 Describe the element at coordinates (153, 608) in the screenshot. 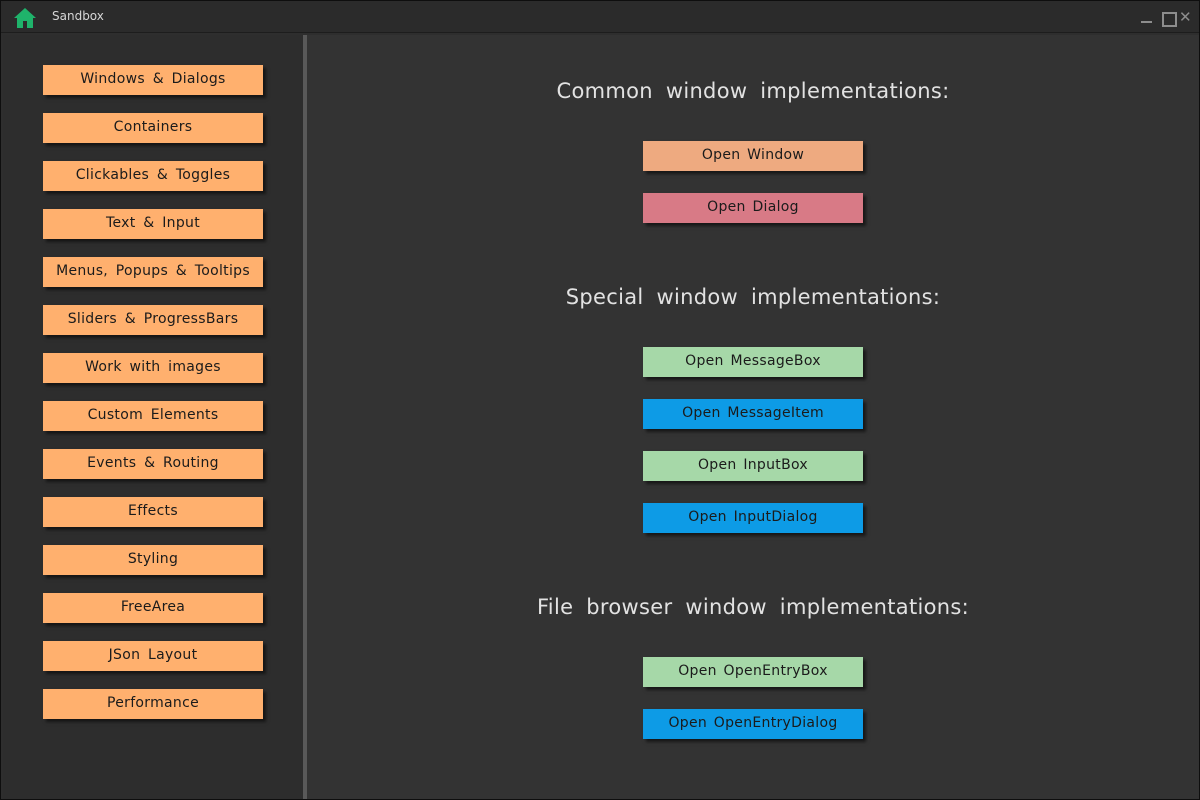

I see `sidebar-item-freearea: FreeArea` at that location.